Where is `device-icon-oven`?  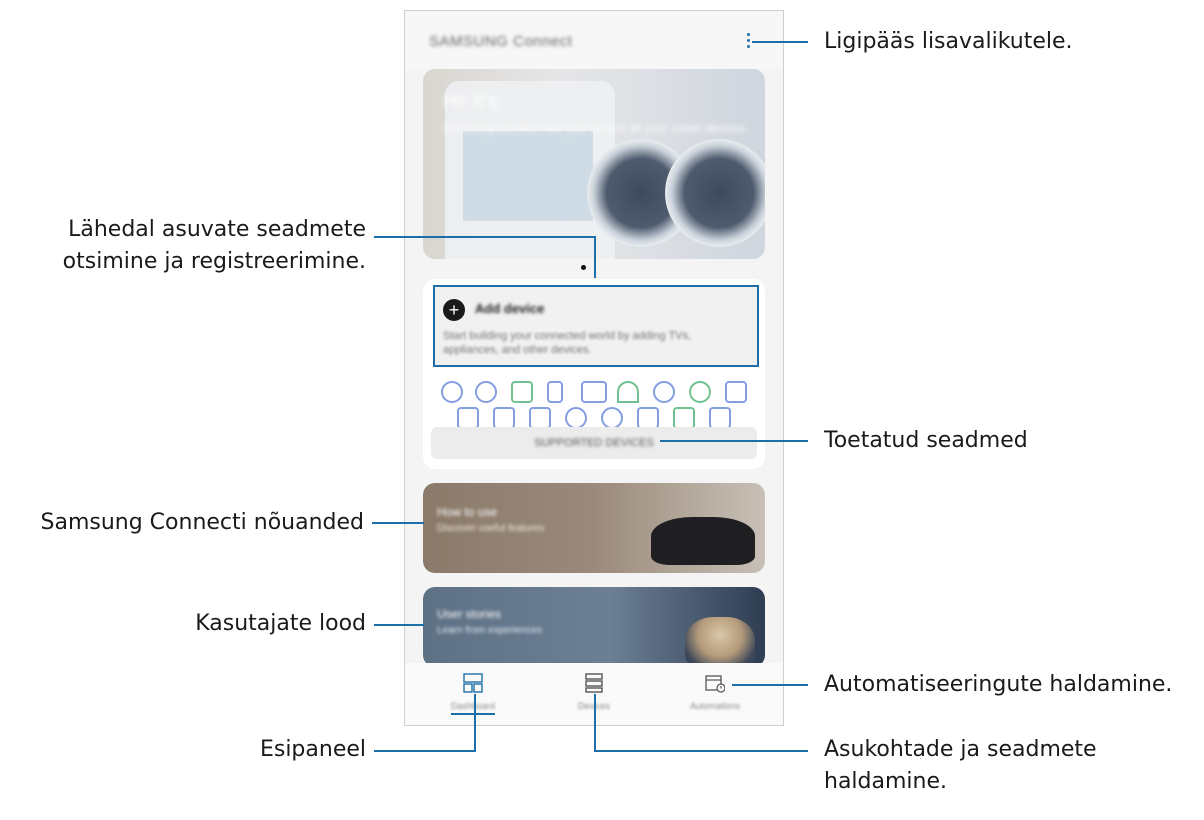 device-icon-oven is located at coordinates (648, 418).